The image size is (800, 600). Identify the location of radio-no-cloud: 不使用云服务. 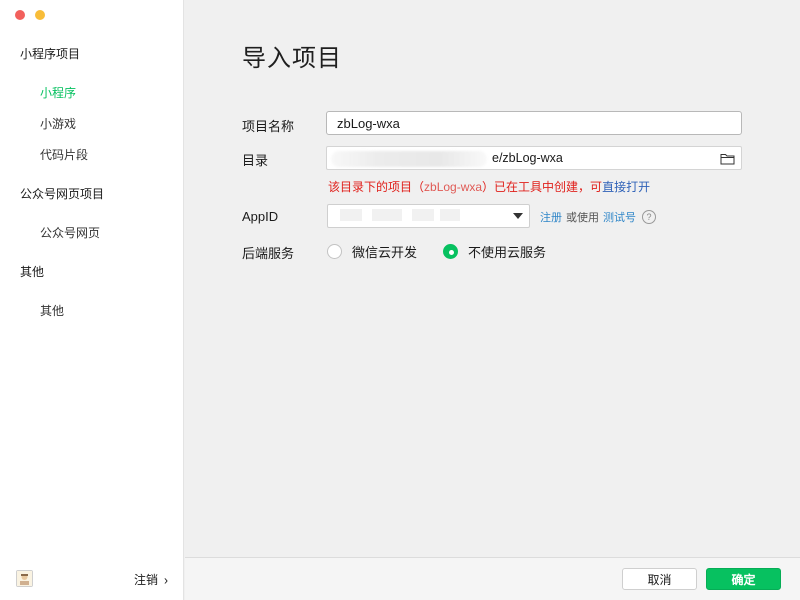
(494, 251).